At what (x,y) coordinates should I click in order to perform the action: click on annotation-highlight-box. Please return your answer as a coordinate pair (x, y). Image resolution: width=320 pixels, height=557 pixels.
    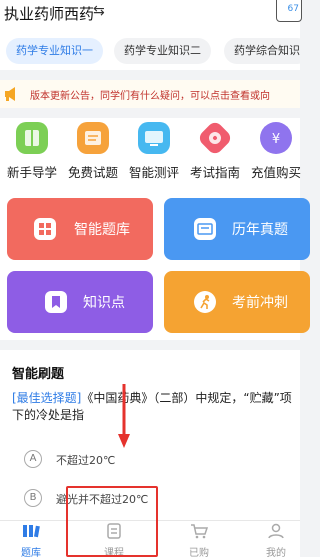
    Looking at the image, I should click on (112, 521).